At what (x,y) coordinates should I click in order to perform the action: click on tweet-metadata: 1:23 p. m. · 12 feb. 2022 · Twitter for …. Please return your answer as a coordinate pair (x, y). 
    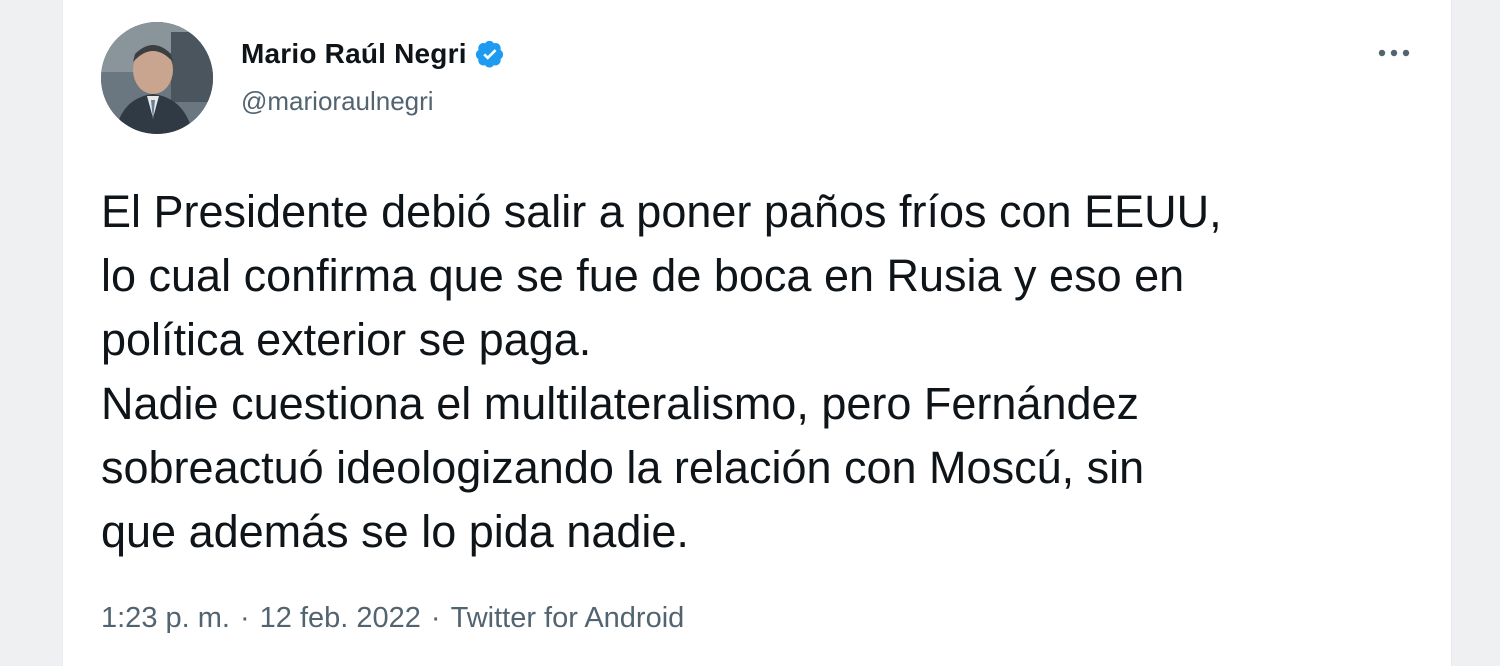
    Looking at the image, I should click on (392, 618).